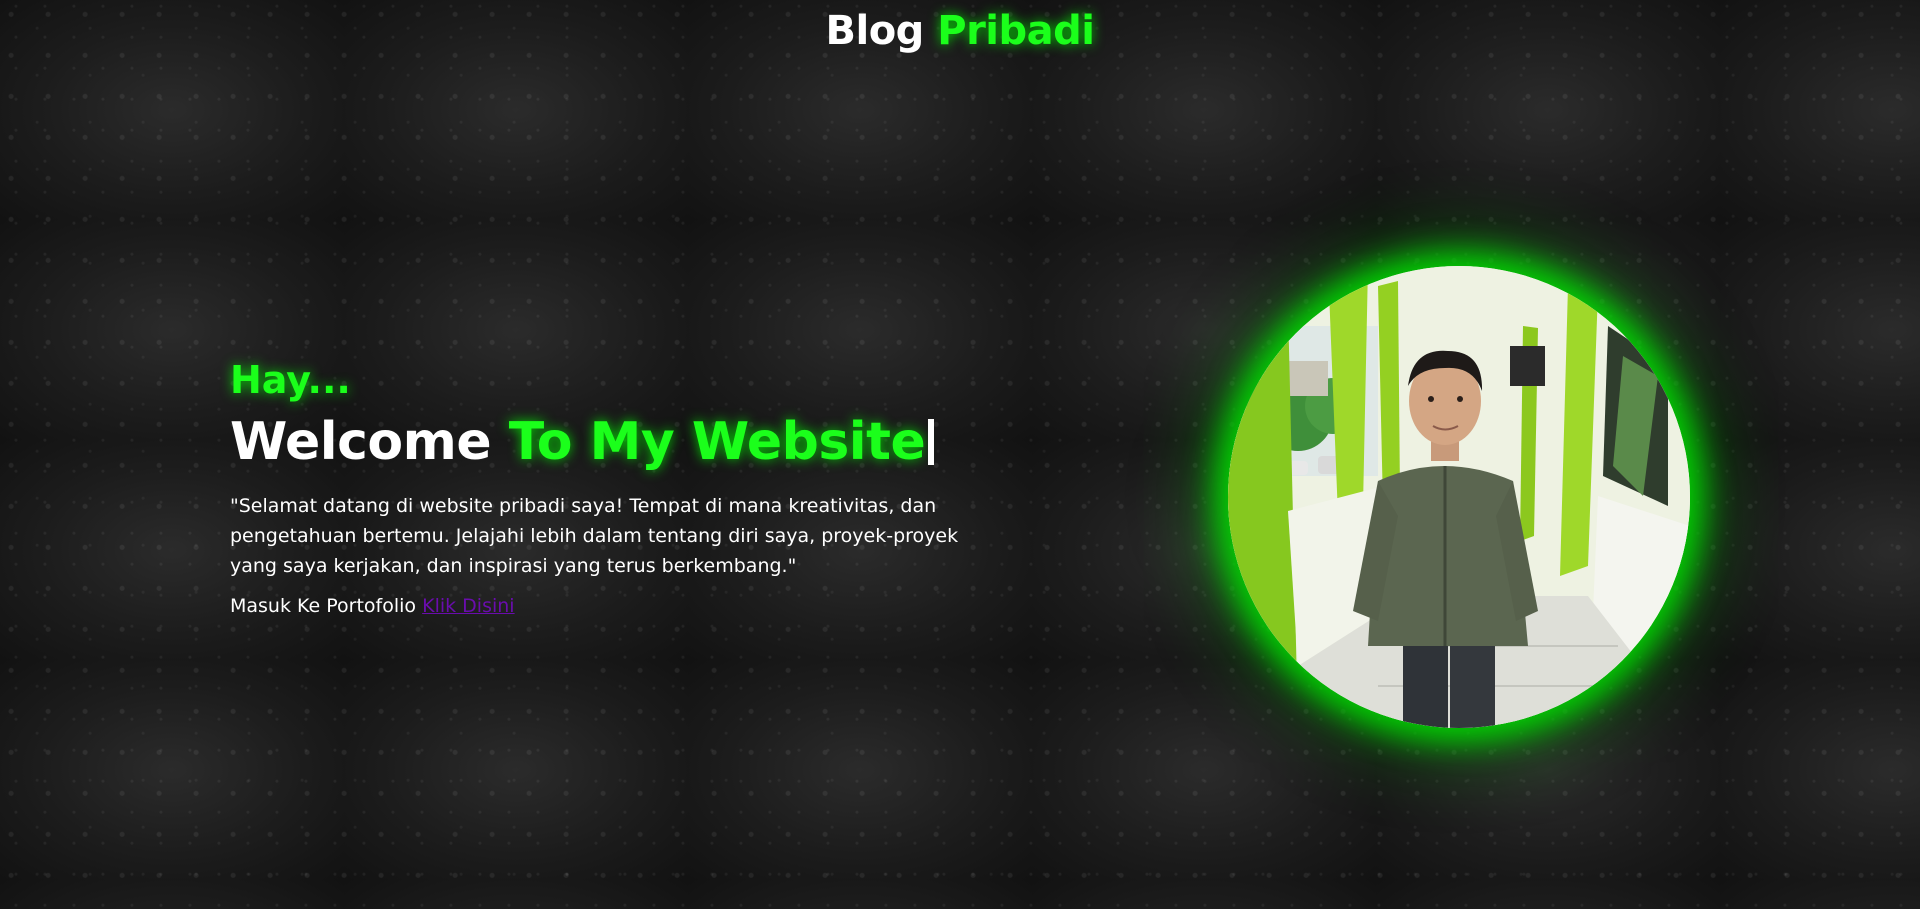 This screenshot has width=1920, height=909. I want to click on profile-photo, so click(1459, 497).